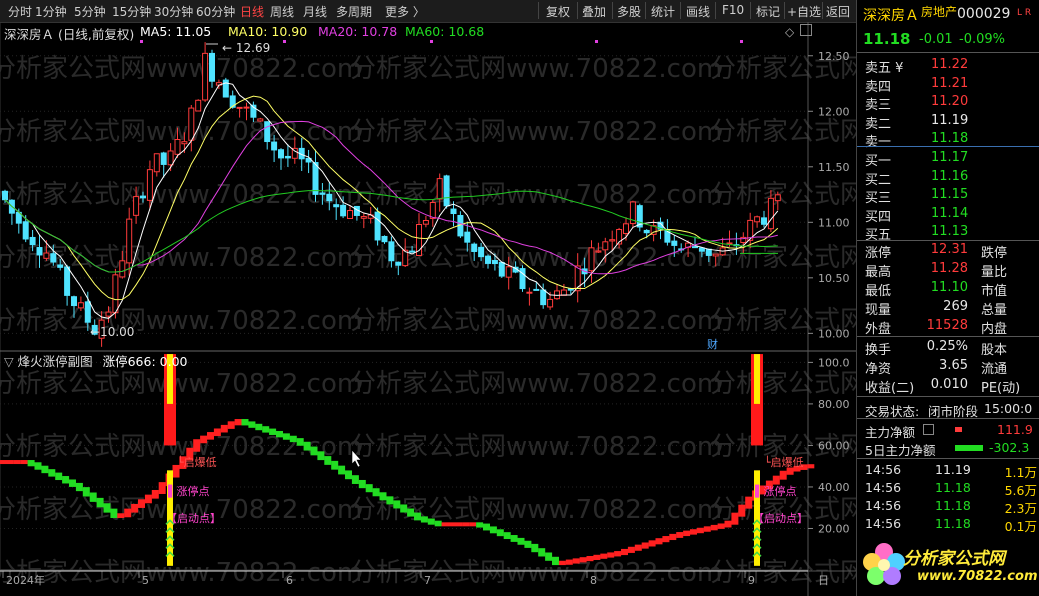  What do you see at coordinates (768, 11) in the screenshot?
I see `mark-button: 标记` at bounding box center [768, 11].